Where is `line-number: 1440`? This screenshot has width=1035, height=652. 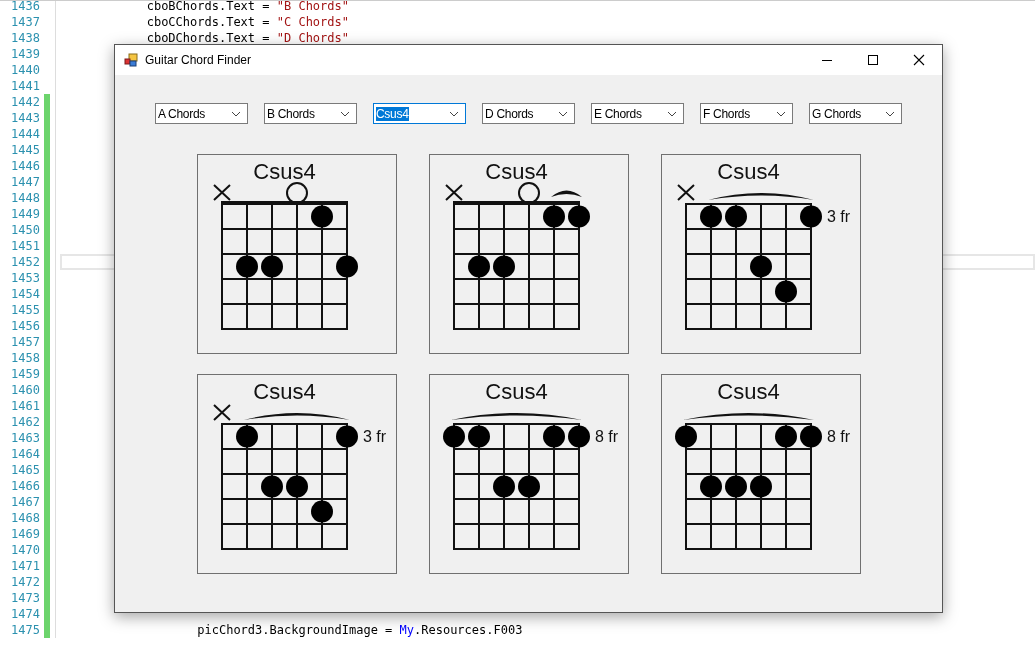 line-number: 1440 is located at coordinates (25, 70).